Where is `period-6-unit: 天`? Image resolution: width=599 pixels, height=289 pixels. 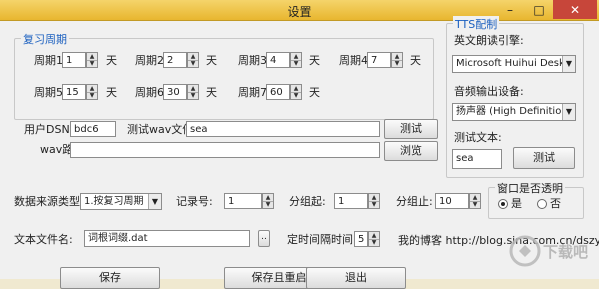
period-6-unit: 天 is located at coordinates (211, 92).